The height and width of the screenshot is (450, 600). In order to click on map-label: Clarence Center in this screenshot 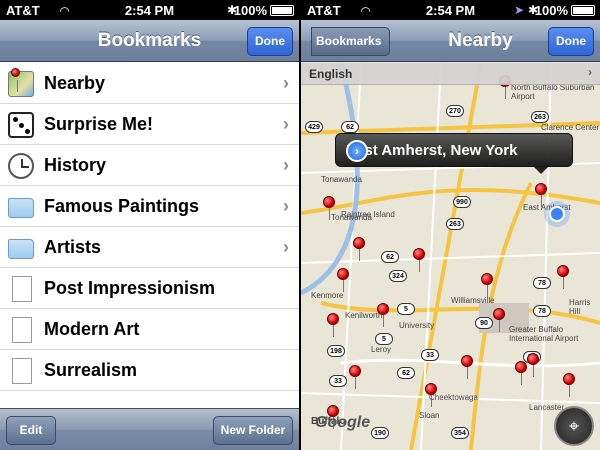, I will do `click(570, 127)`.